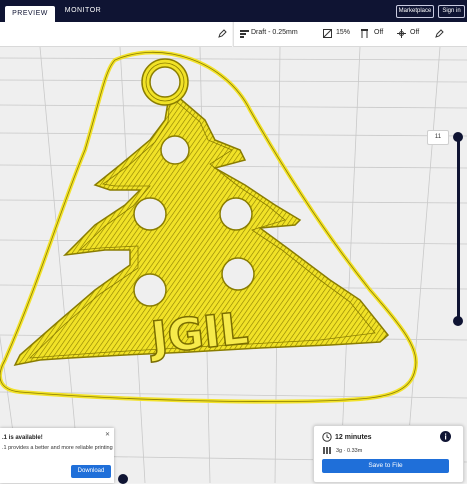 Image resolution: width=467 pixels, height=484 pixels. What do you see at coordinates (91, 471) in the screenshot?
I see `download-button: Download` at bounding box center [91, 471].